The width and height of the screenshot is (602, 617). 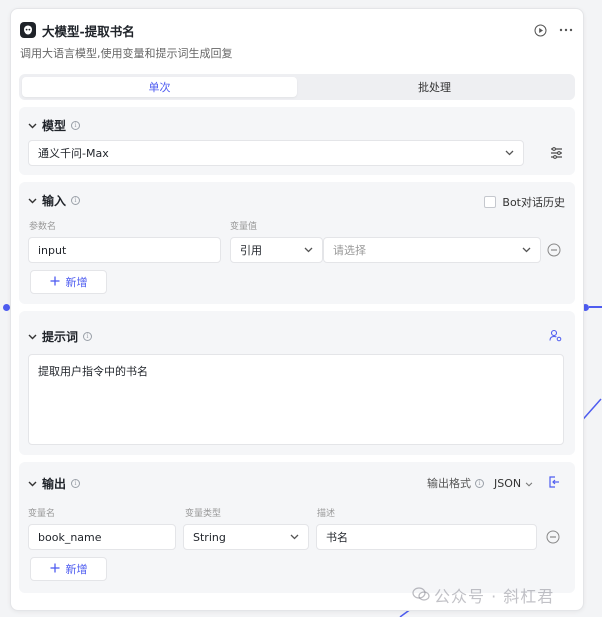 What do you see at coordinates (296, 399) in the screenshot?
I see `prompt-textarea: 提取用户指令中的书名` at bounding box center [296, 399].